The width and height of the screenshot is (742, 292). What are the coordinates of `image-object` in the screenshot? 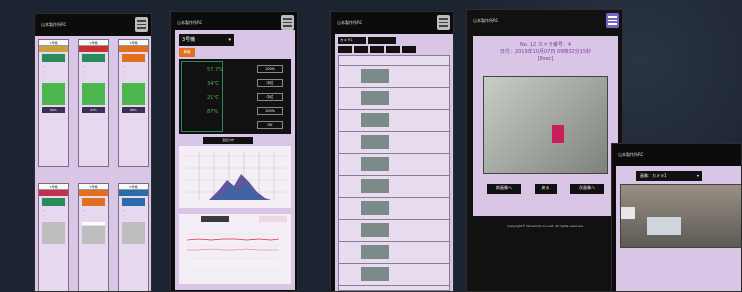 It's located at (628, 213).